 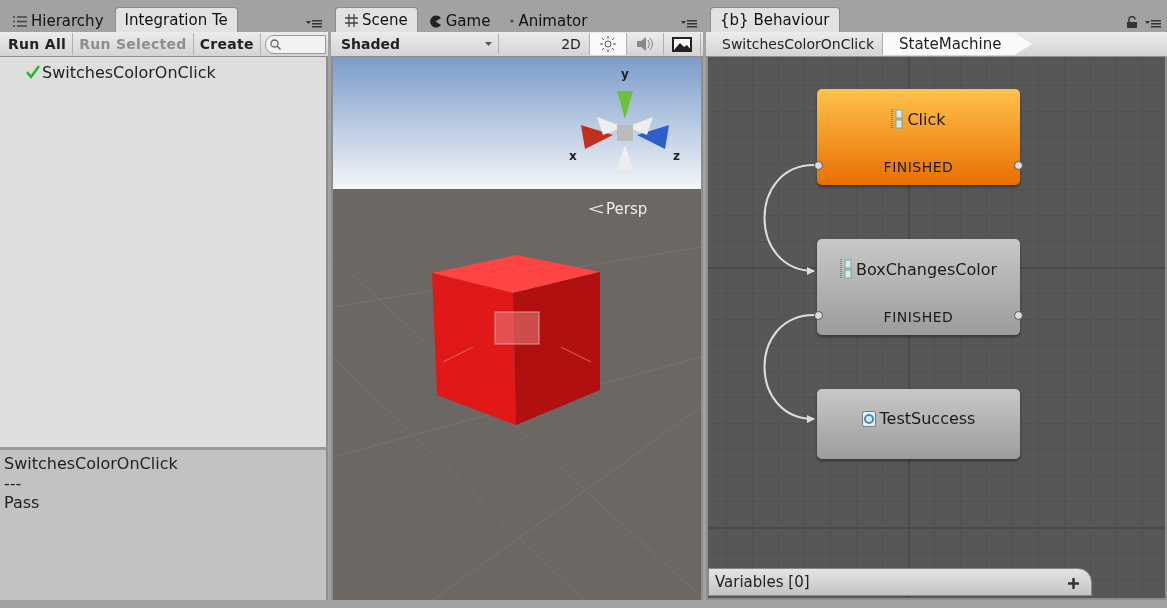 What do you see at coordinates (676, 156) in the screenshot?
I see `axis-label: z` at bounding box center [676, 156].